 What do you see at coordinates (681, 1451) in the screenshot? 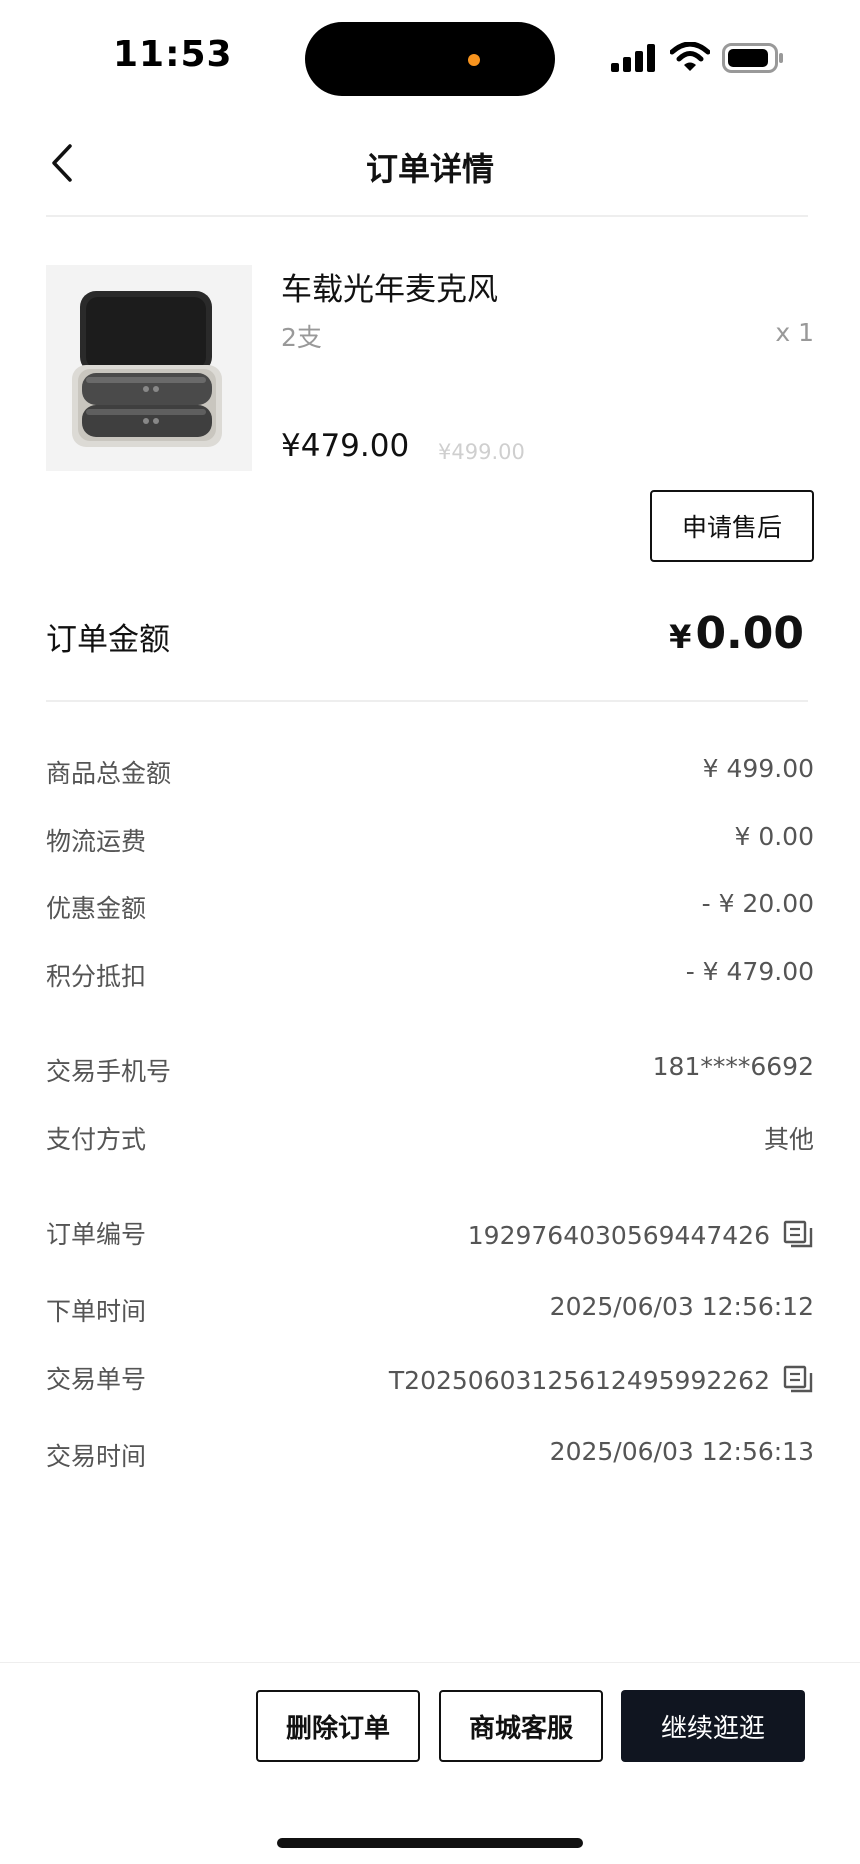
I see `order-info-value: 2025/06/03 12:56:13` at bounding box center [681, 1451].